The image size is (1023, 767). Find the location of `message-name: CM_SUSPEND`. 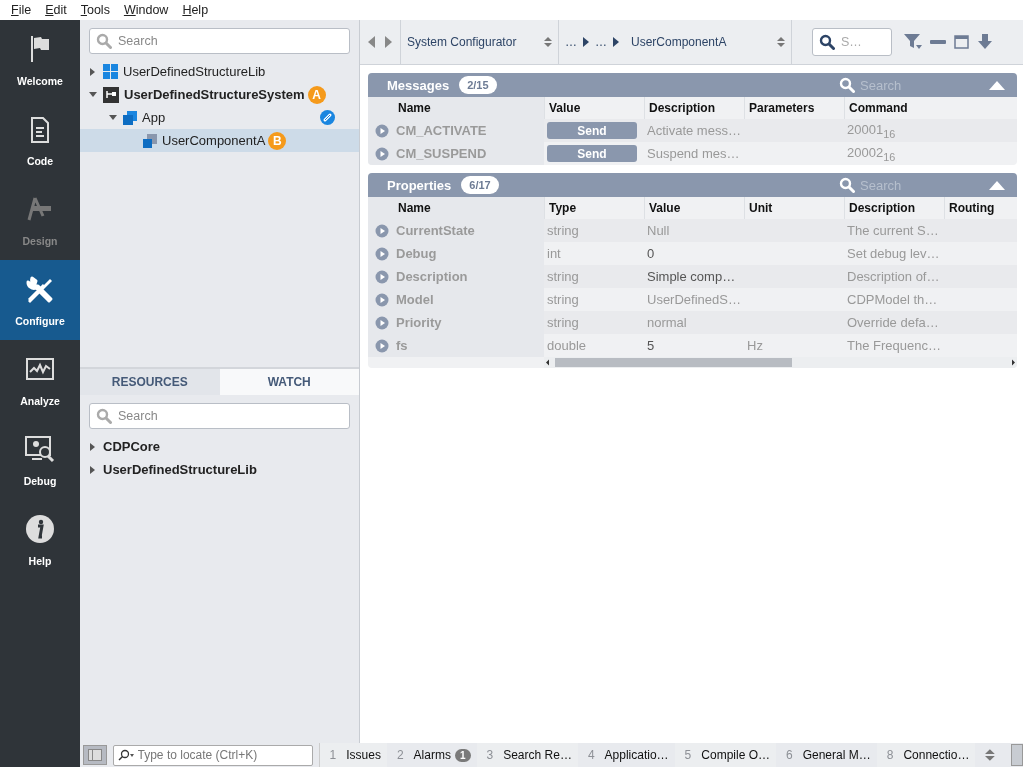

message-name: CM_SUSPEND is located at coordinates (441, 153).